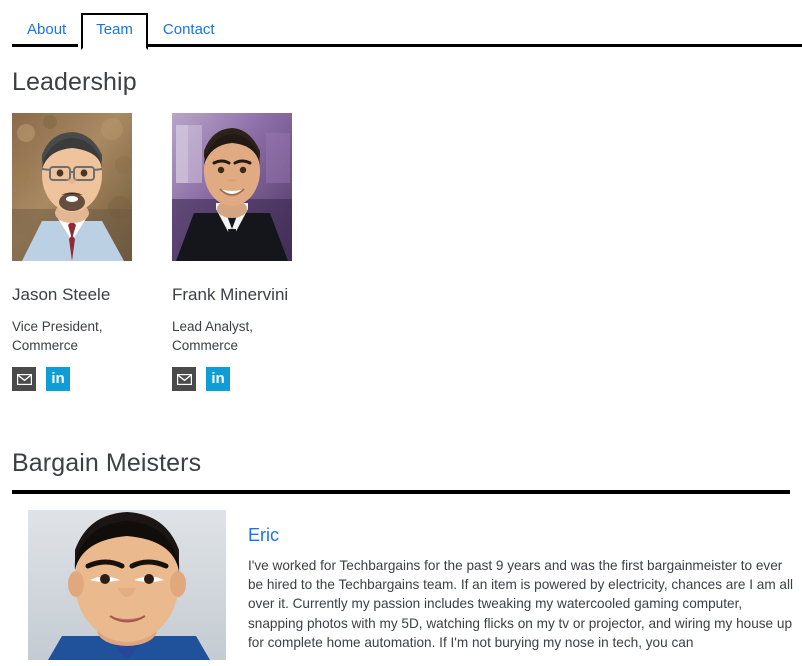 The image size is (802, 666). What do you see at coordinates (46, 30) in the screenshot?
I see `tab-about: About` at bounding box center [46, 30].